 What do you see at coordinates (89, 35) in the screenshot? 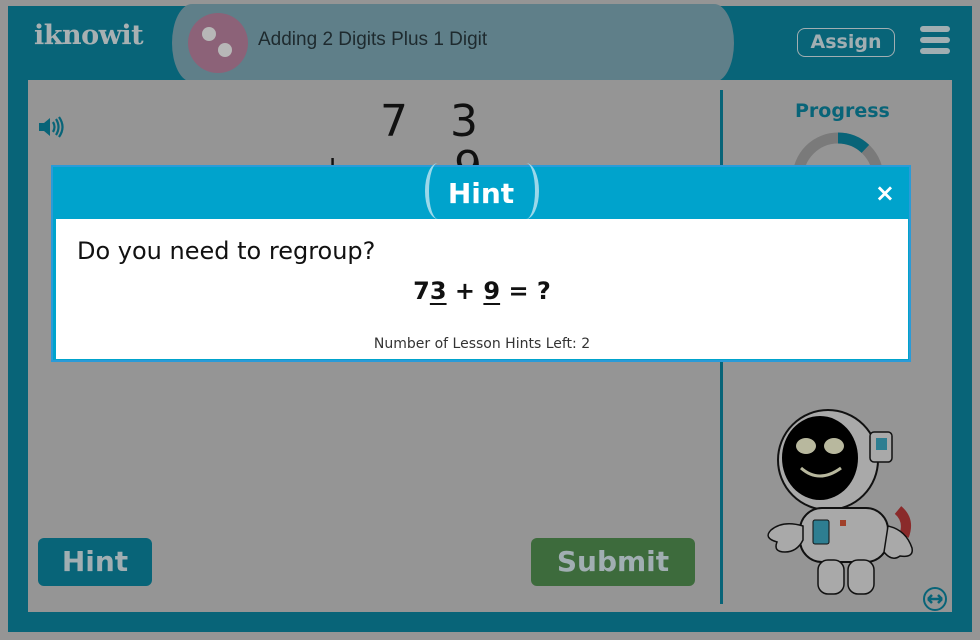
I see `iknowit-logo: iknowit` at bounding box center [89, 35].